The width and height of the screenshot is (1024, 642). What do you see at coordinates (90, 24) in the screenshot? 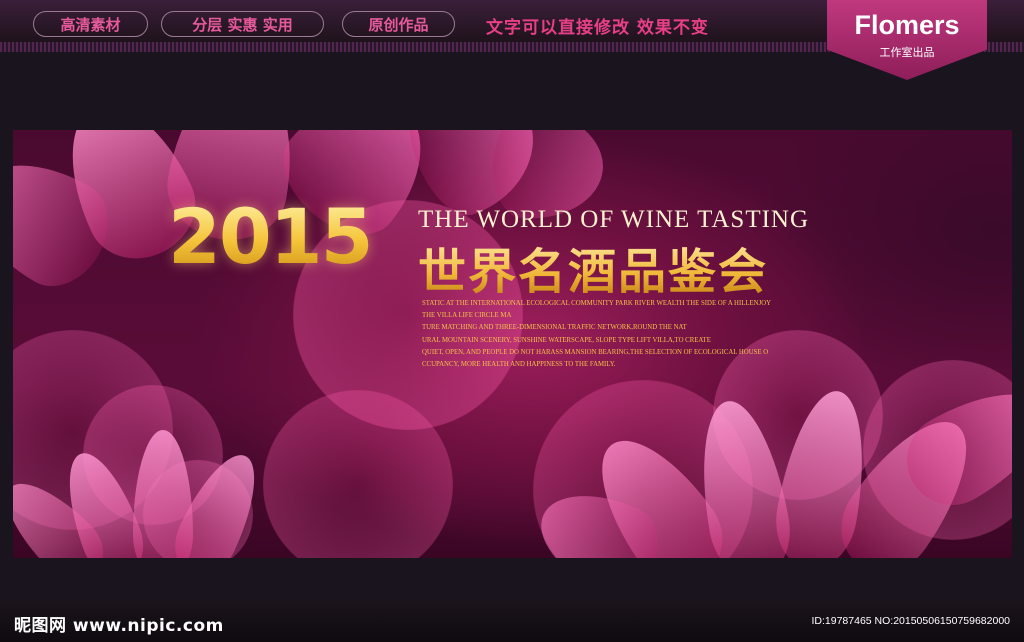
I see `pill-hd-material: 高清素材` at bounding box center [90, 24].